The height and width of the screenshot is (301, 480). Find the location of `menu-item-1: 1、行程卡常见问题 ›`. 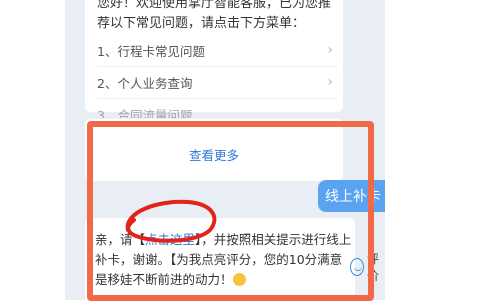

menu-item-1: 1、行程卡常见问题 › is located at coordinates (217, 50).